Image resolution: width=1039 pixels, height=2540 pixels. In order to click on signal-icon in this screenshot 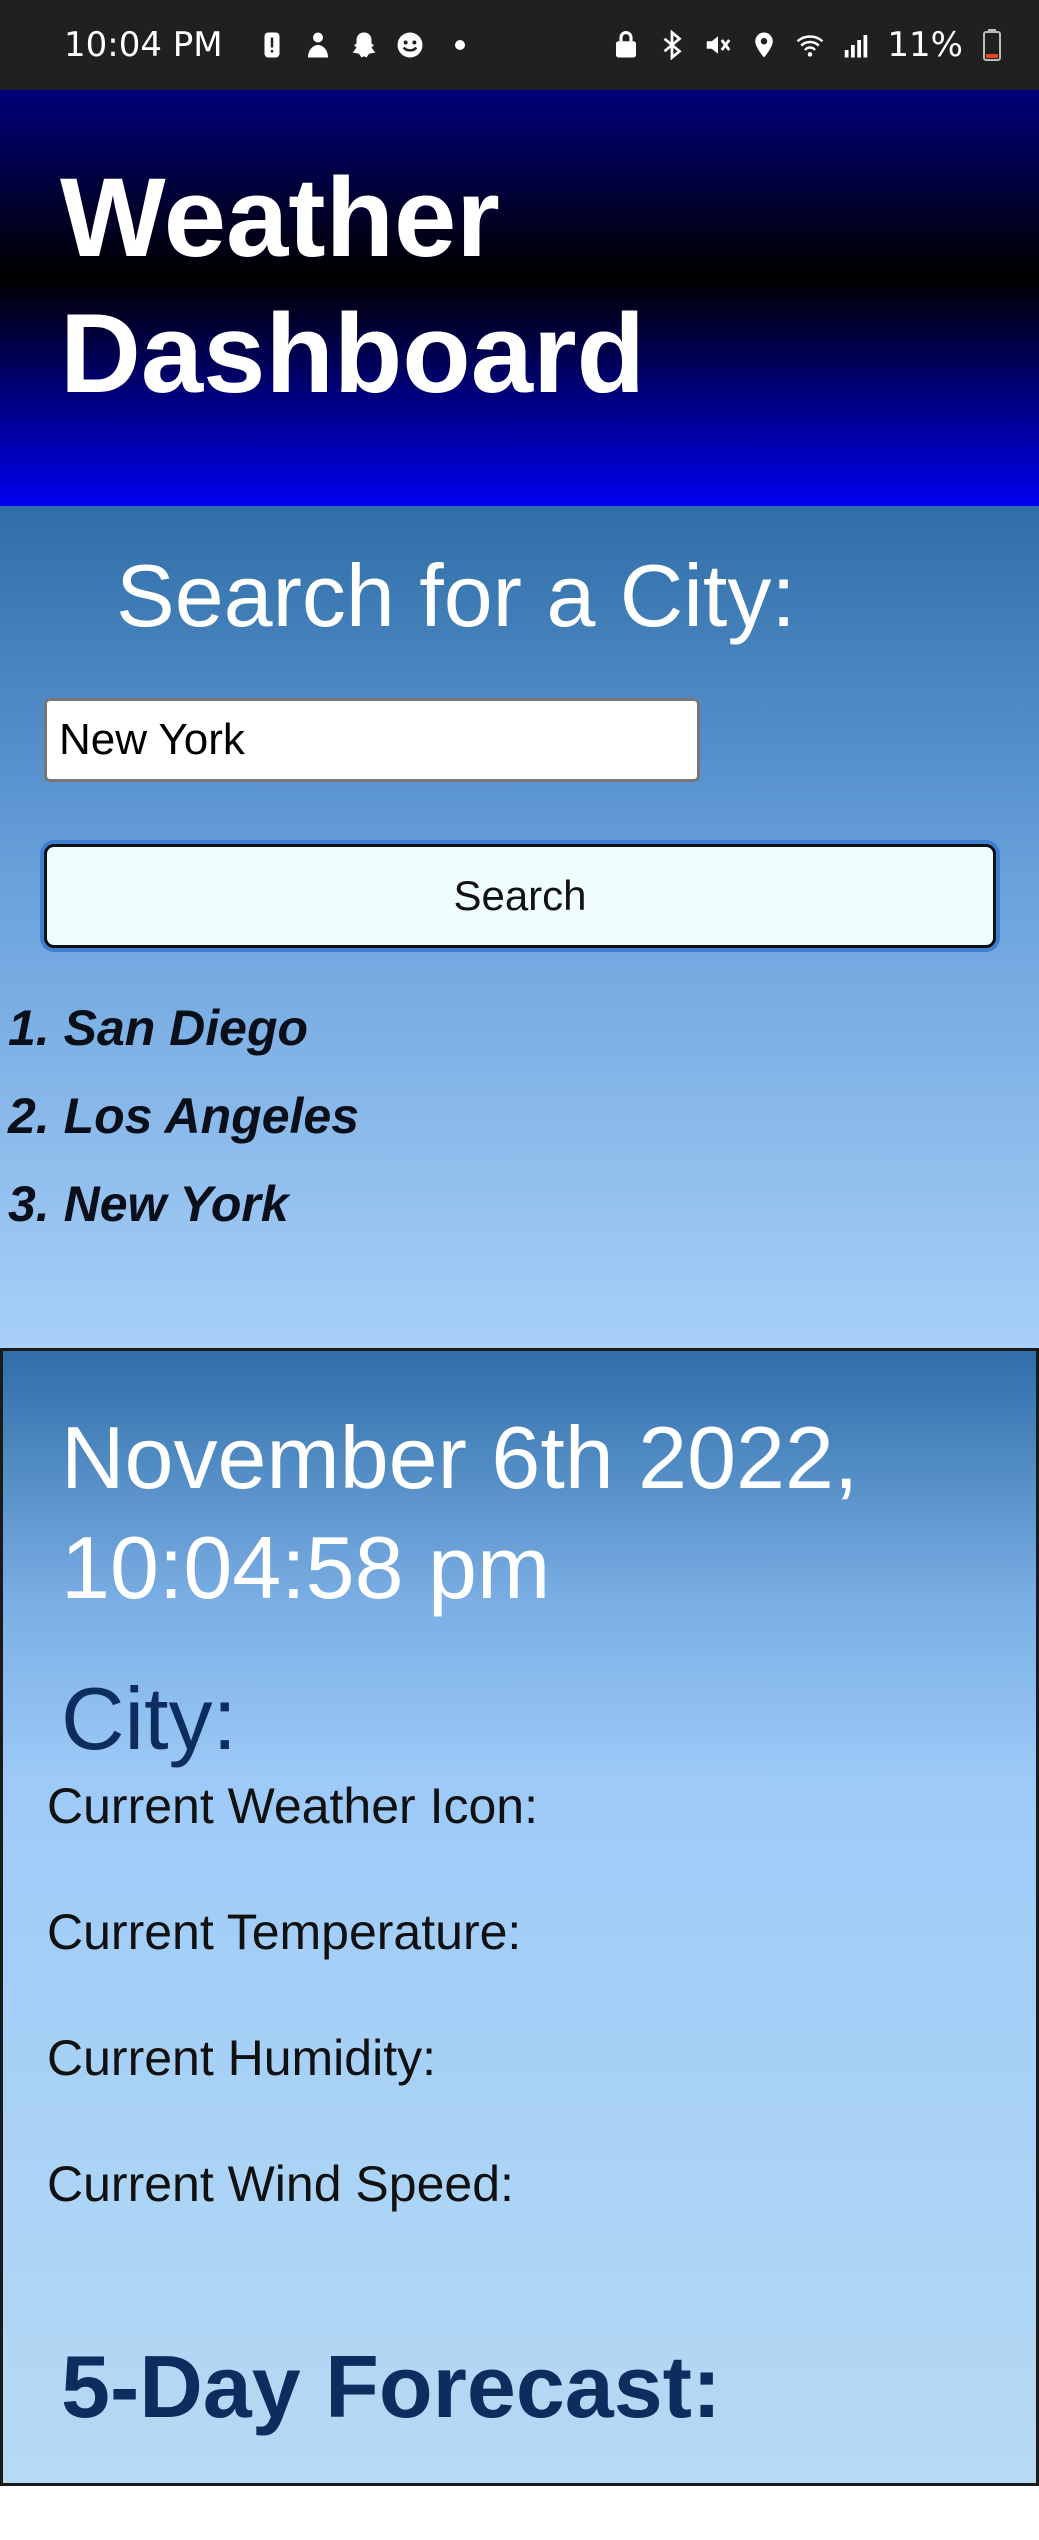, I will do `click(856, 45)`.